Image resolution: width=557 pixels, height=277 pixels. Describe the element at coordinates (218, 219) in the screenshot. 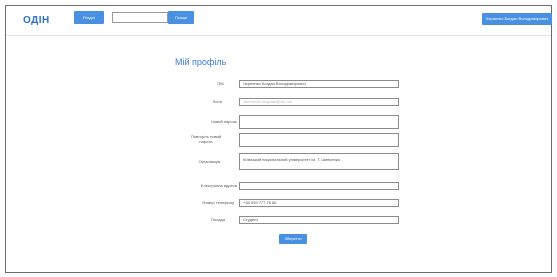

I see `field-label-position: Посада` at that location.